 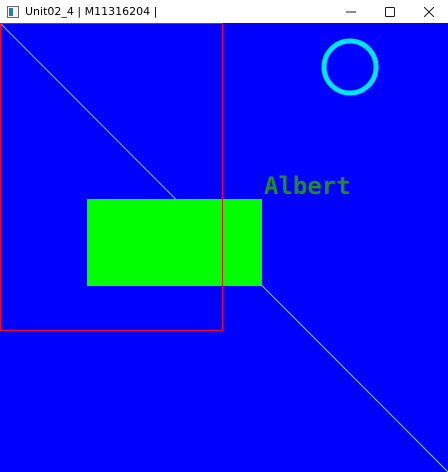 I want to click on maximize-icon, so click(x=389, y=11).